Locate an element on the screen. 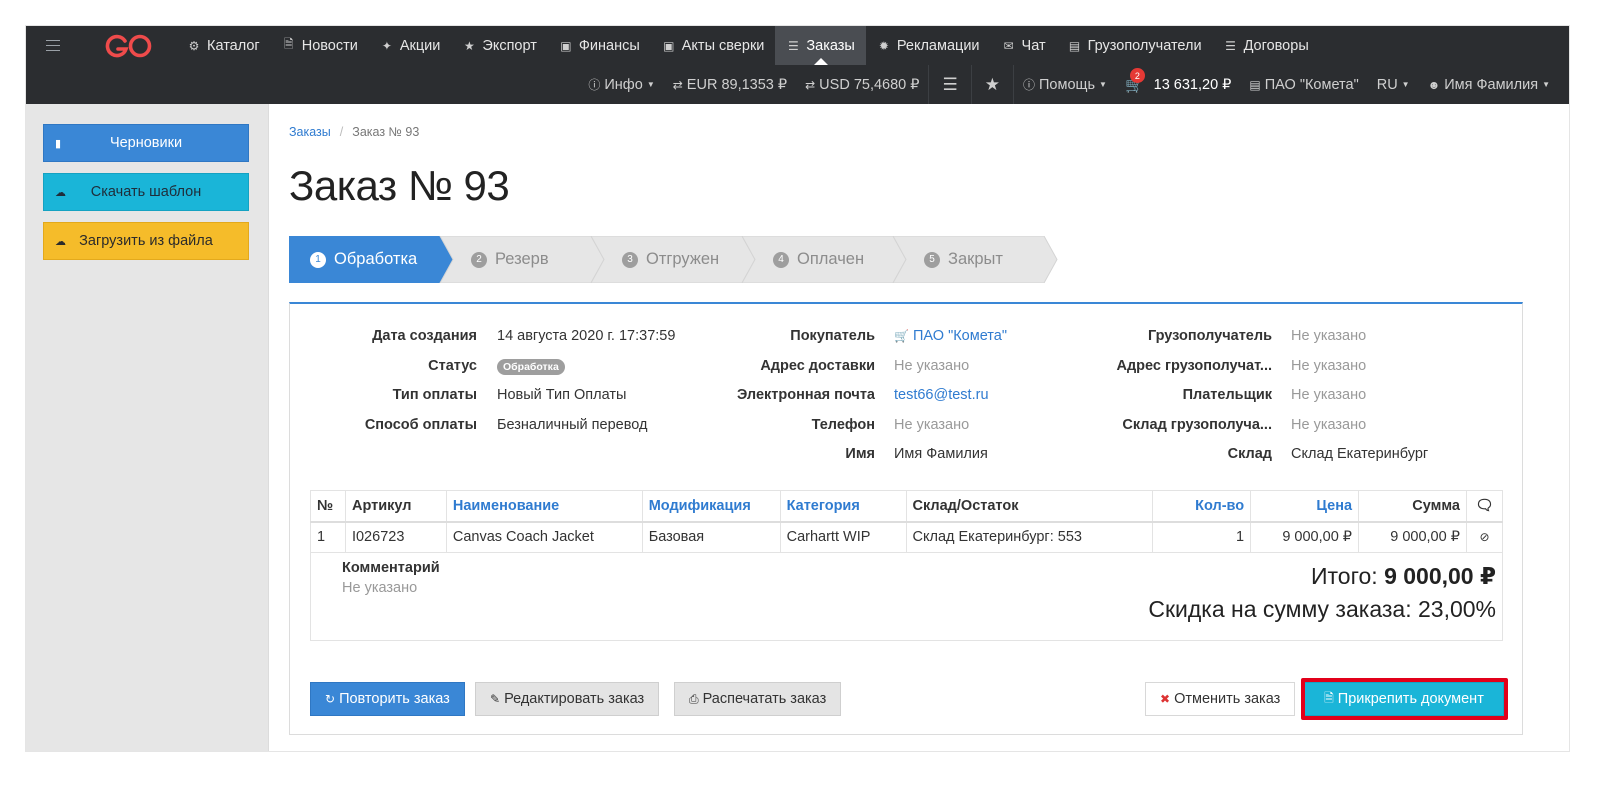 The height and width of the screenshot is (790, 1597). refresh-icon: ↻ is located at coordinates (330, 699).